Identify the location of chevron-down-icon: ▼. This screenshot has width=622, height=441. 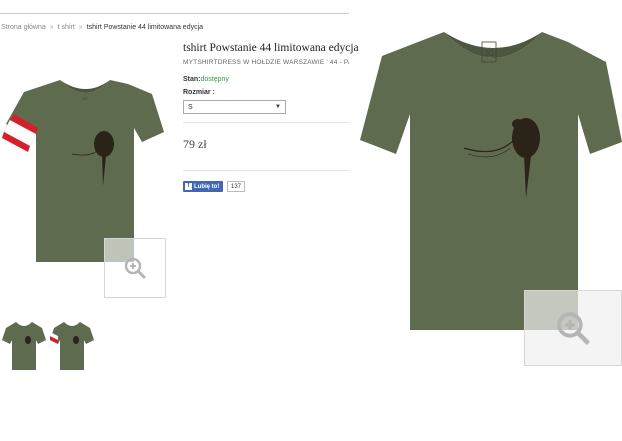
(278, 107).